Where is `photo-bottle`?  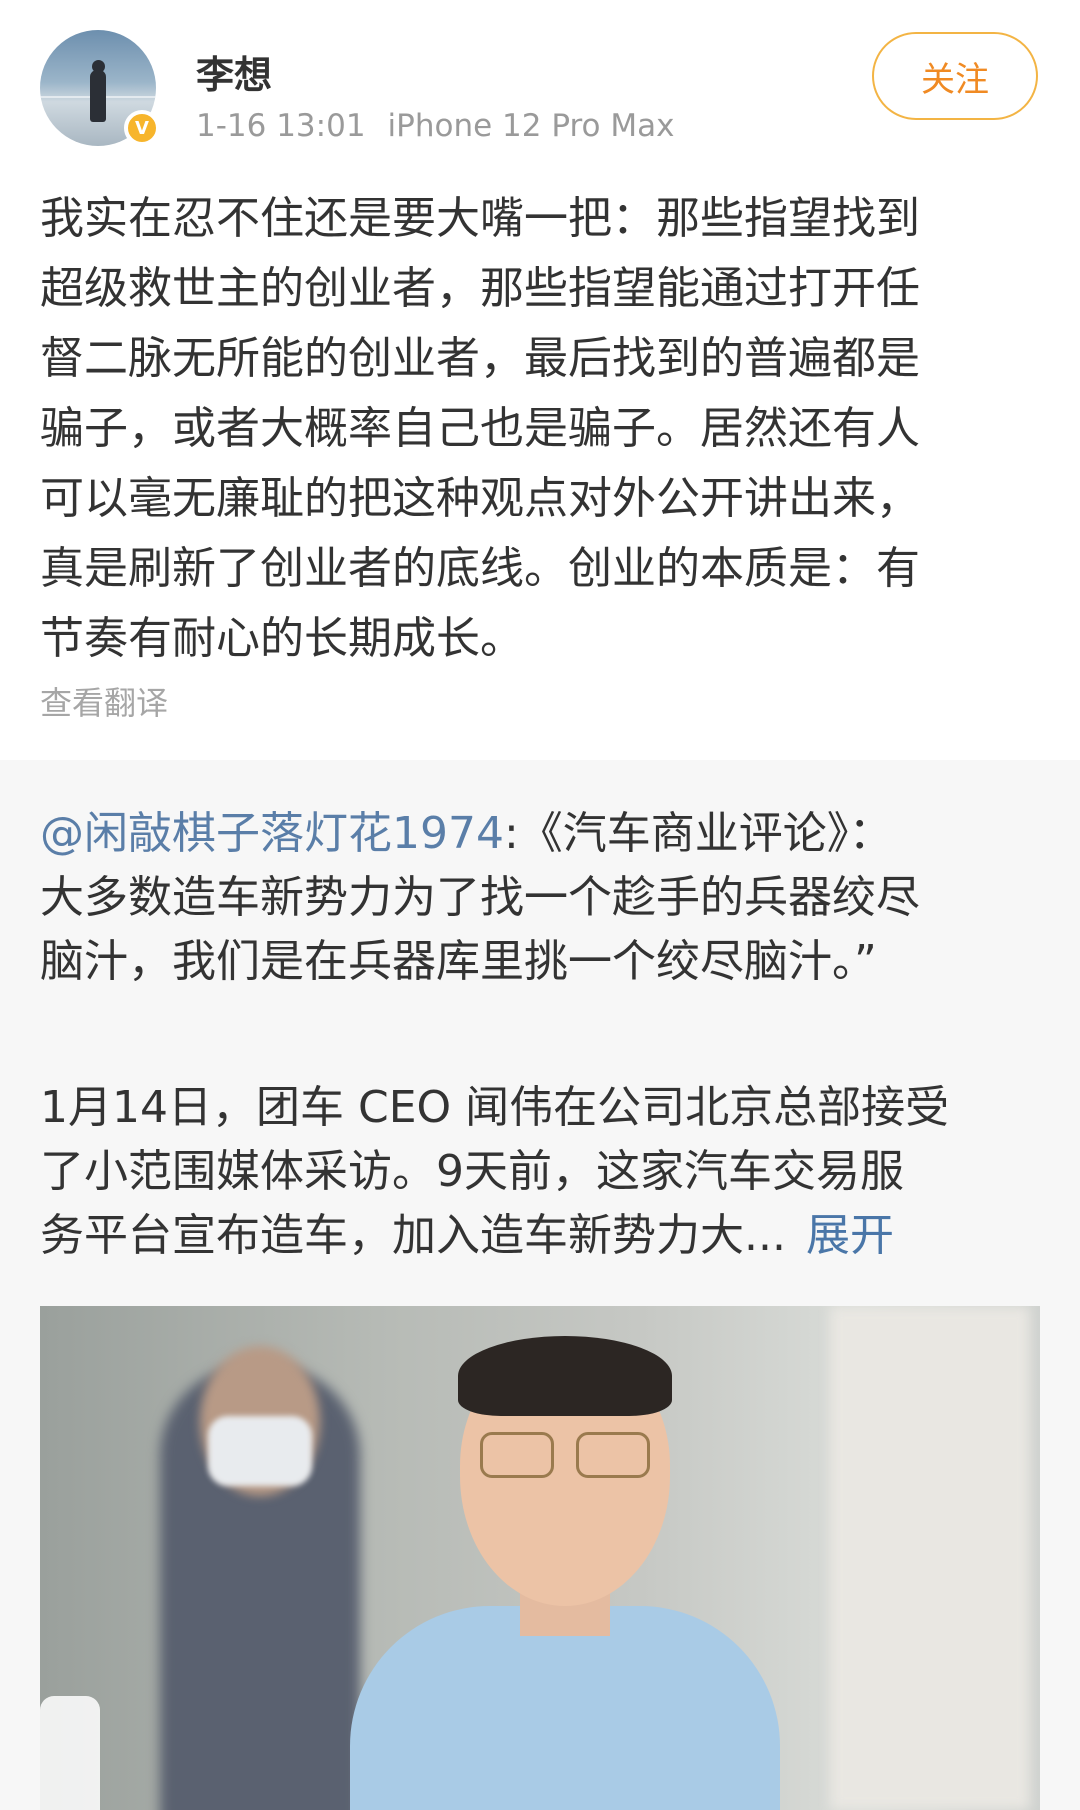 photo-bottle is located at coordinates (70, 1753).